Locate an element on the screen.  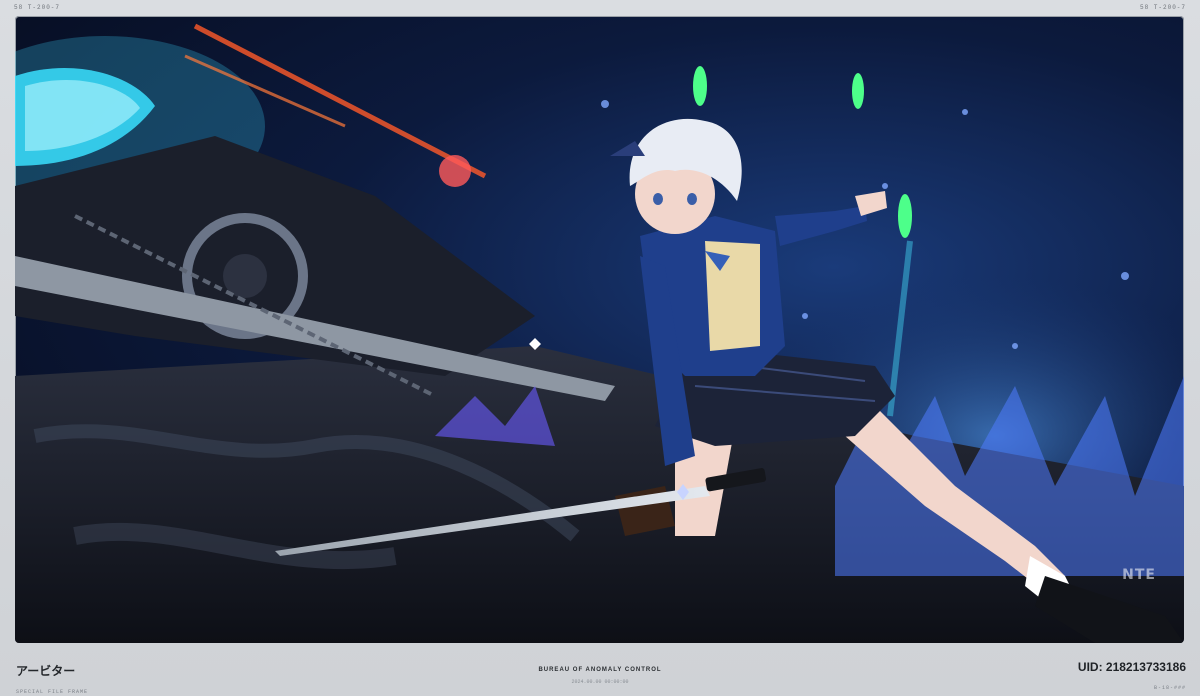
right-subtag: B-18-### is located at coordinates (1169, 688).